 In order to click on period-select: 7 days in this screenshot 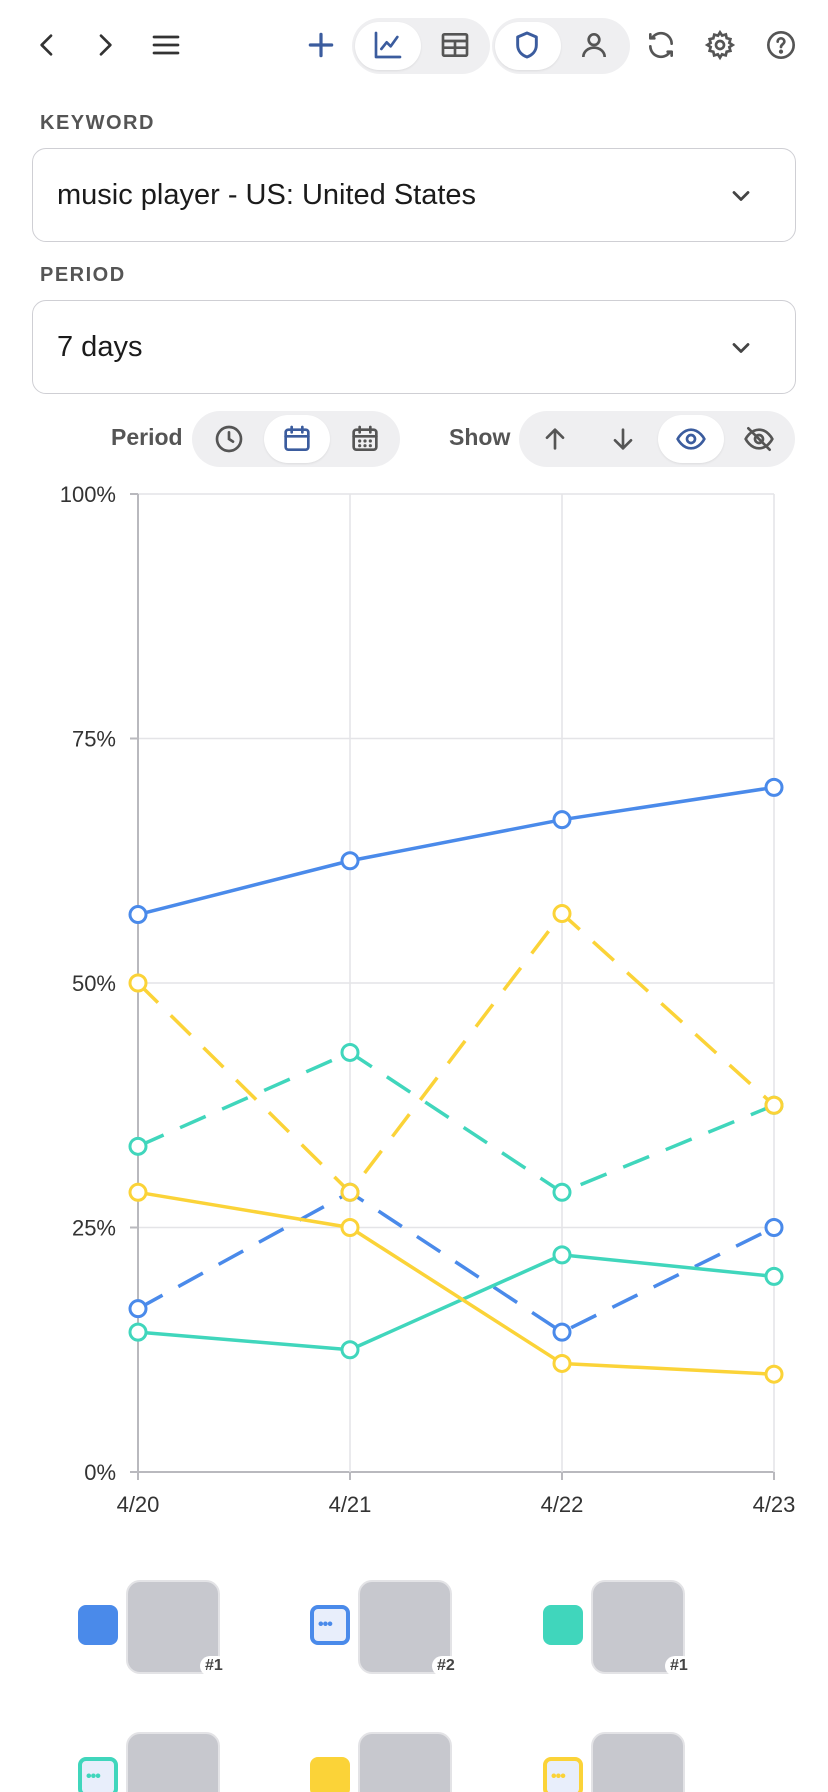, I will do `click(414, 347)`.